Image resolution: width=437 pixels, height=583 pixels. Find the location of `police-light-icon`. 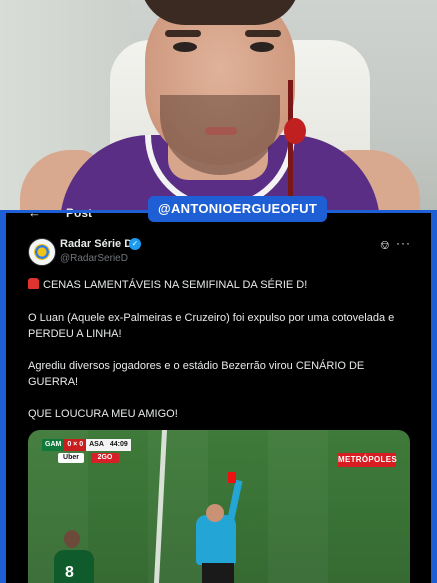

police-light-icon is located at coordinates (33, 283).